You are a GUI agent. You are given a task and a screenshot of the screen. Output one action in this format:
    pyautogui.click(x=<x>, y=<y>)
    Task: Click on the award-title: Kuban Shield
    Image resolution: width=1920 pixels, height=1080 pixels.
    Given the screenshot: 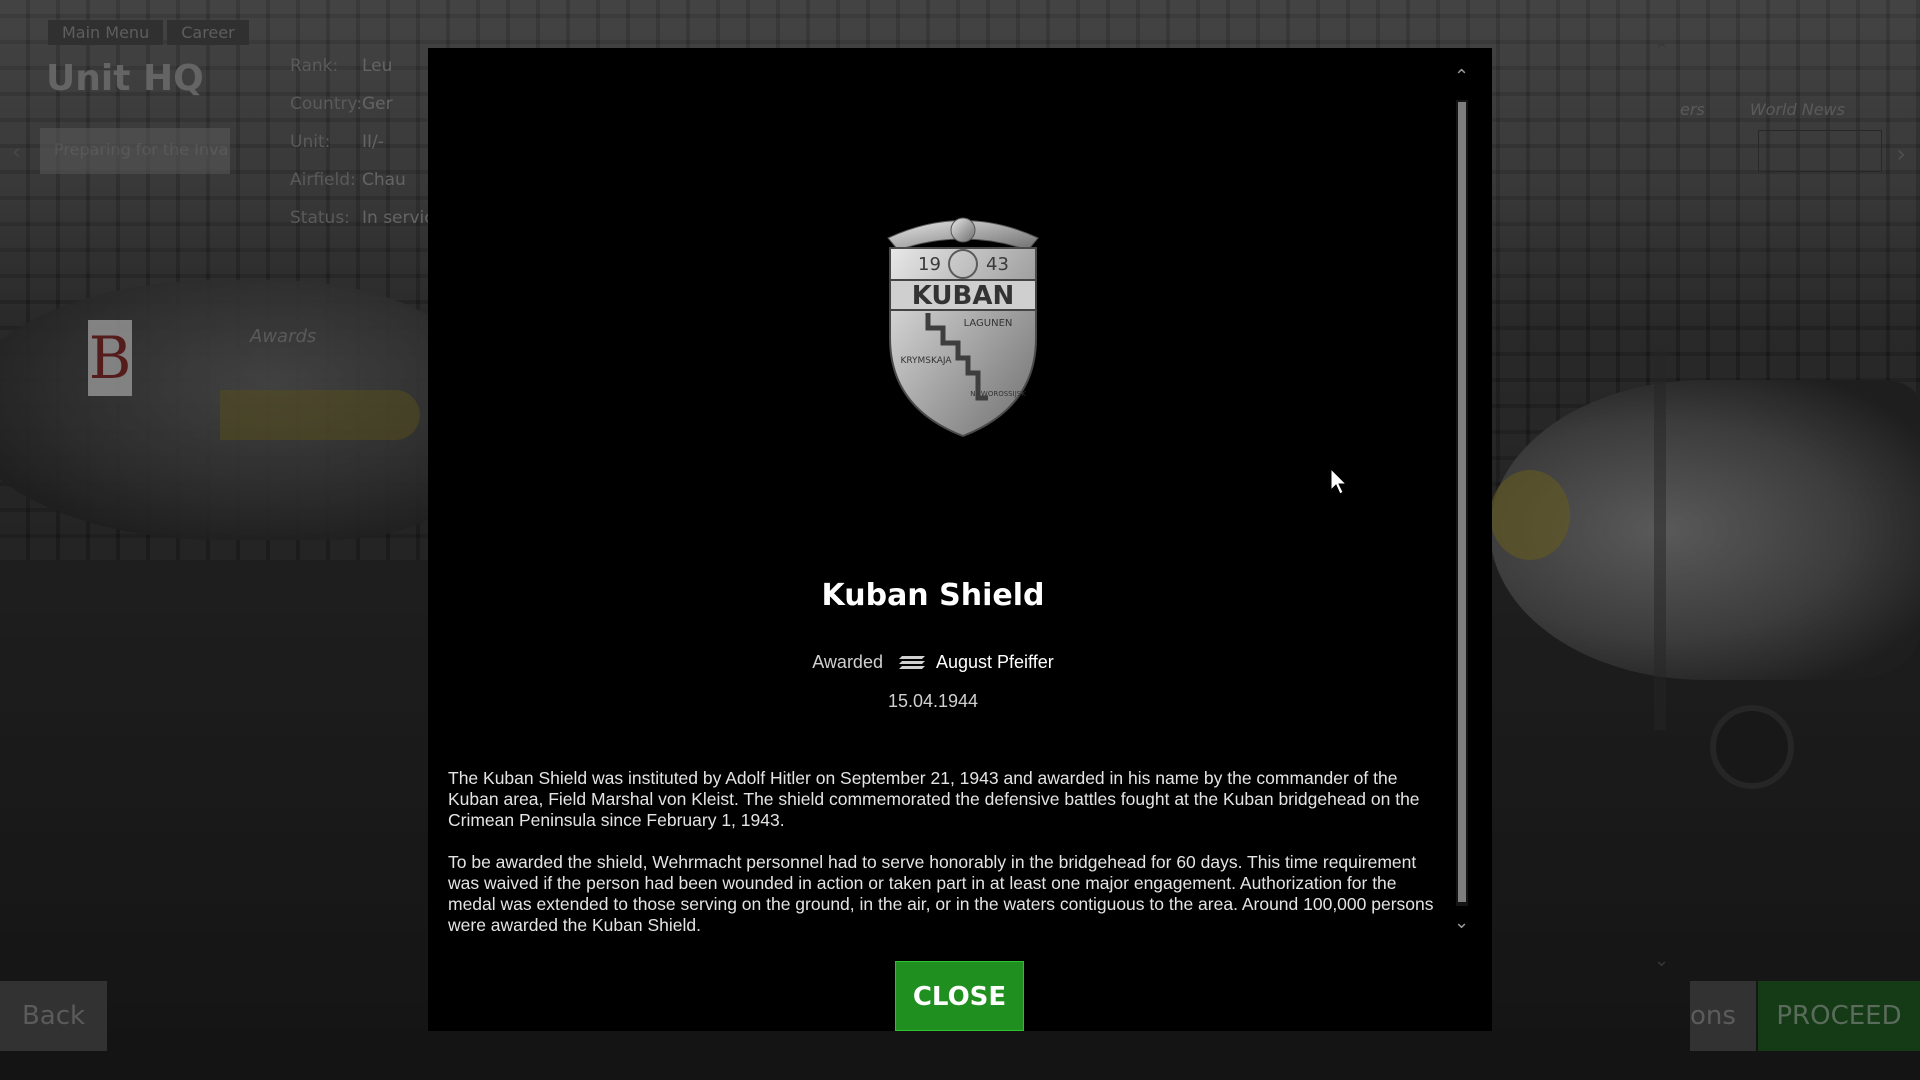 What is the action you would take?
    pyautogui.click(x=933, y=595)
    